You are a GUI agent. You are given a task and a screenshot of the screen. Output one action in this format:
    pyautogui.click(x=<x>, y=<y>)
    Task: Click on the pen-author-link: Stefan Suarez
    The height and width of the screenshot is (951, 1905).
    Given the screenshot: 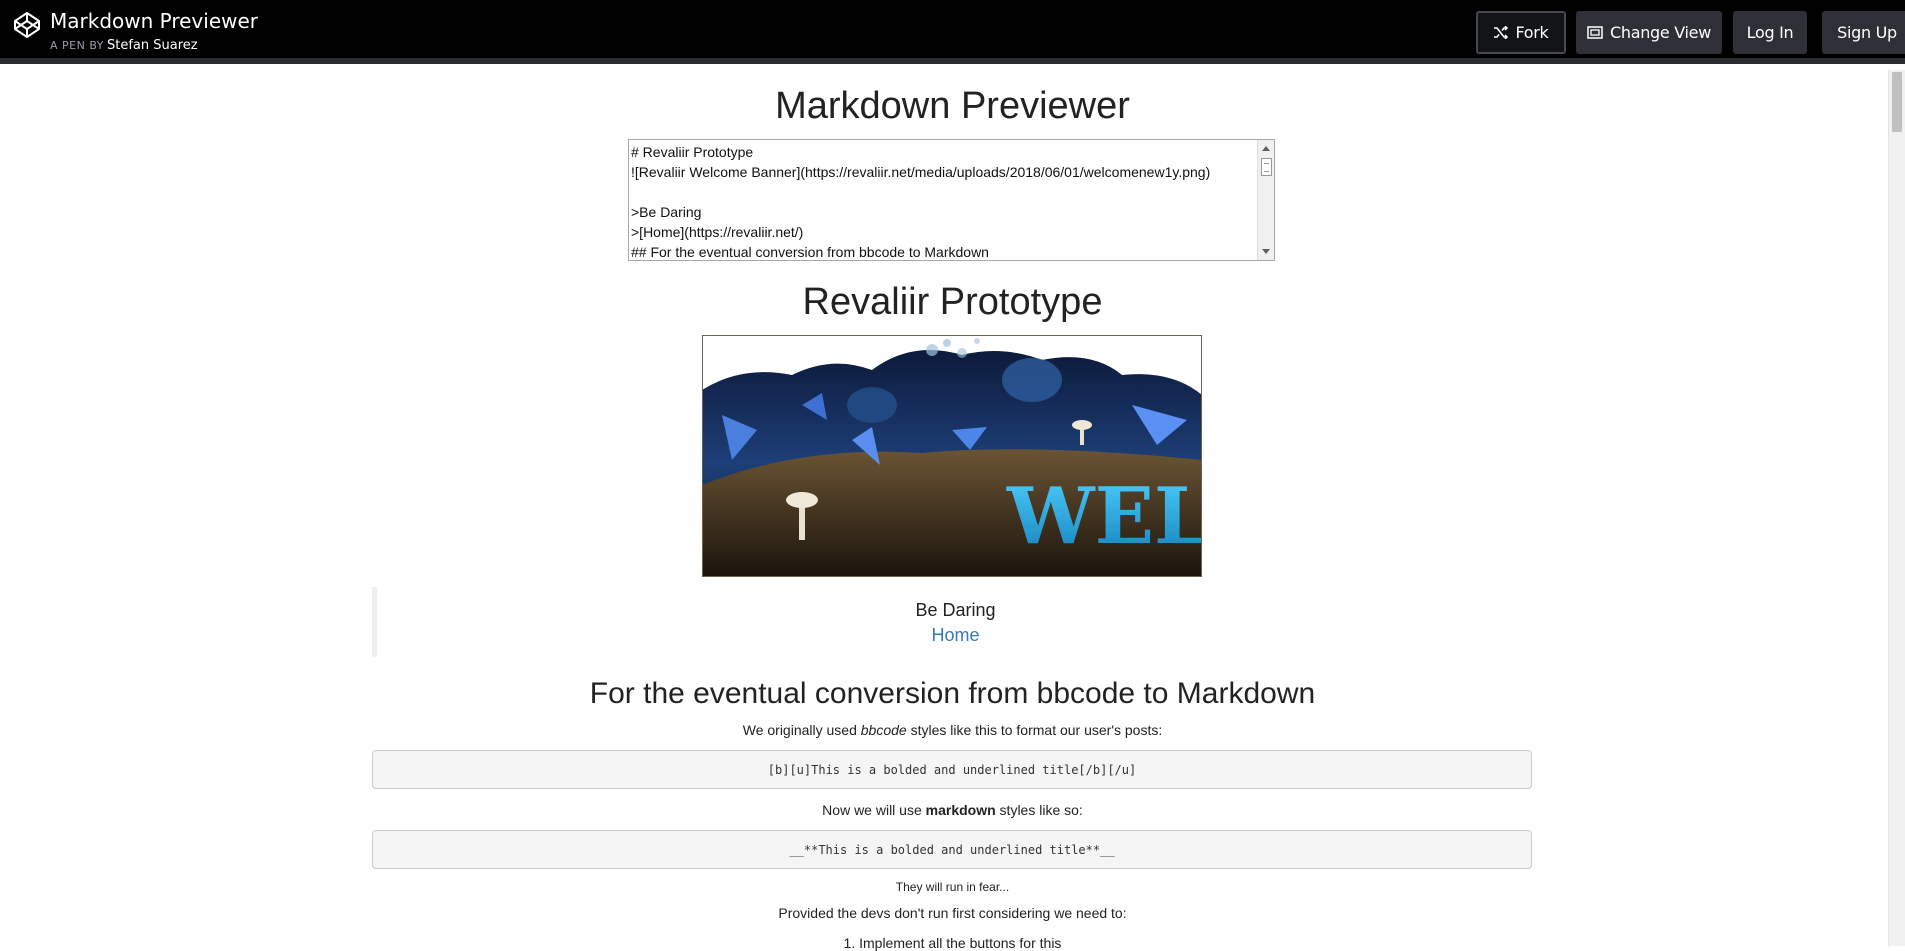 What is the action you would take?
    pyautogui.click(x=152, y=45)
    